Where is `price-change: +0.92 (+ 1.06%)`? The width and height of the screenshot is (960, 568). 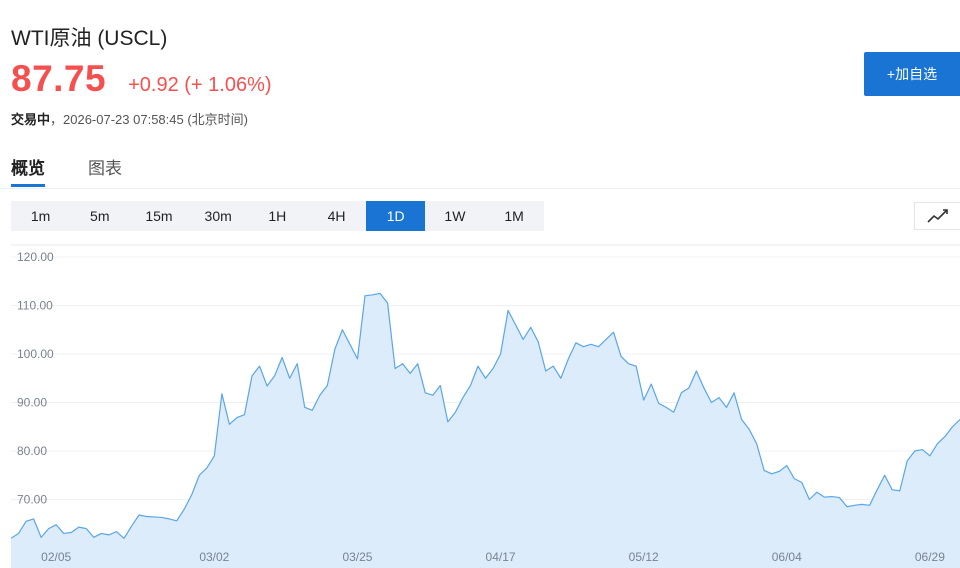
price-change: +0.92 (+ 1.06%) is located at coordinates (200, 85).